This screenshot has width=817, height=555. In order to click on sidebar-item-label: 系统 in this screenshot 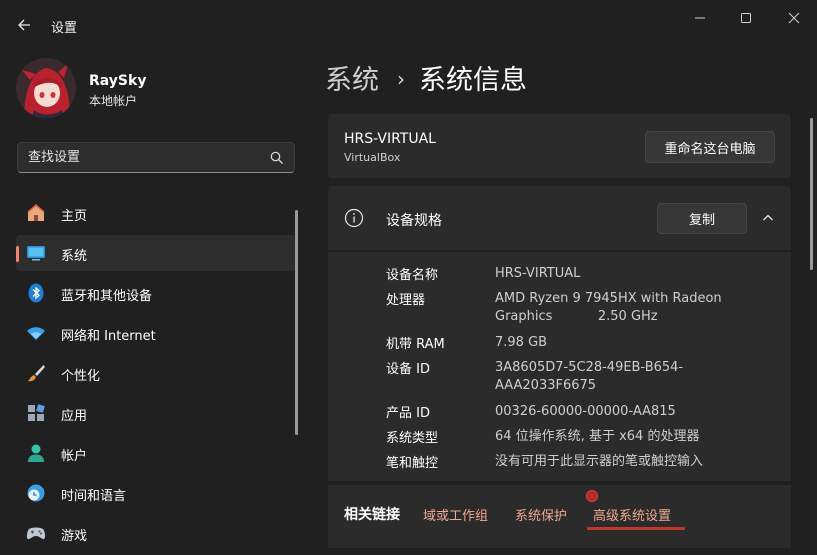, I will do `click(74, 256)`.